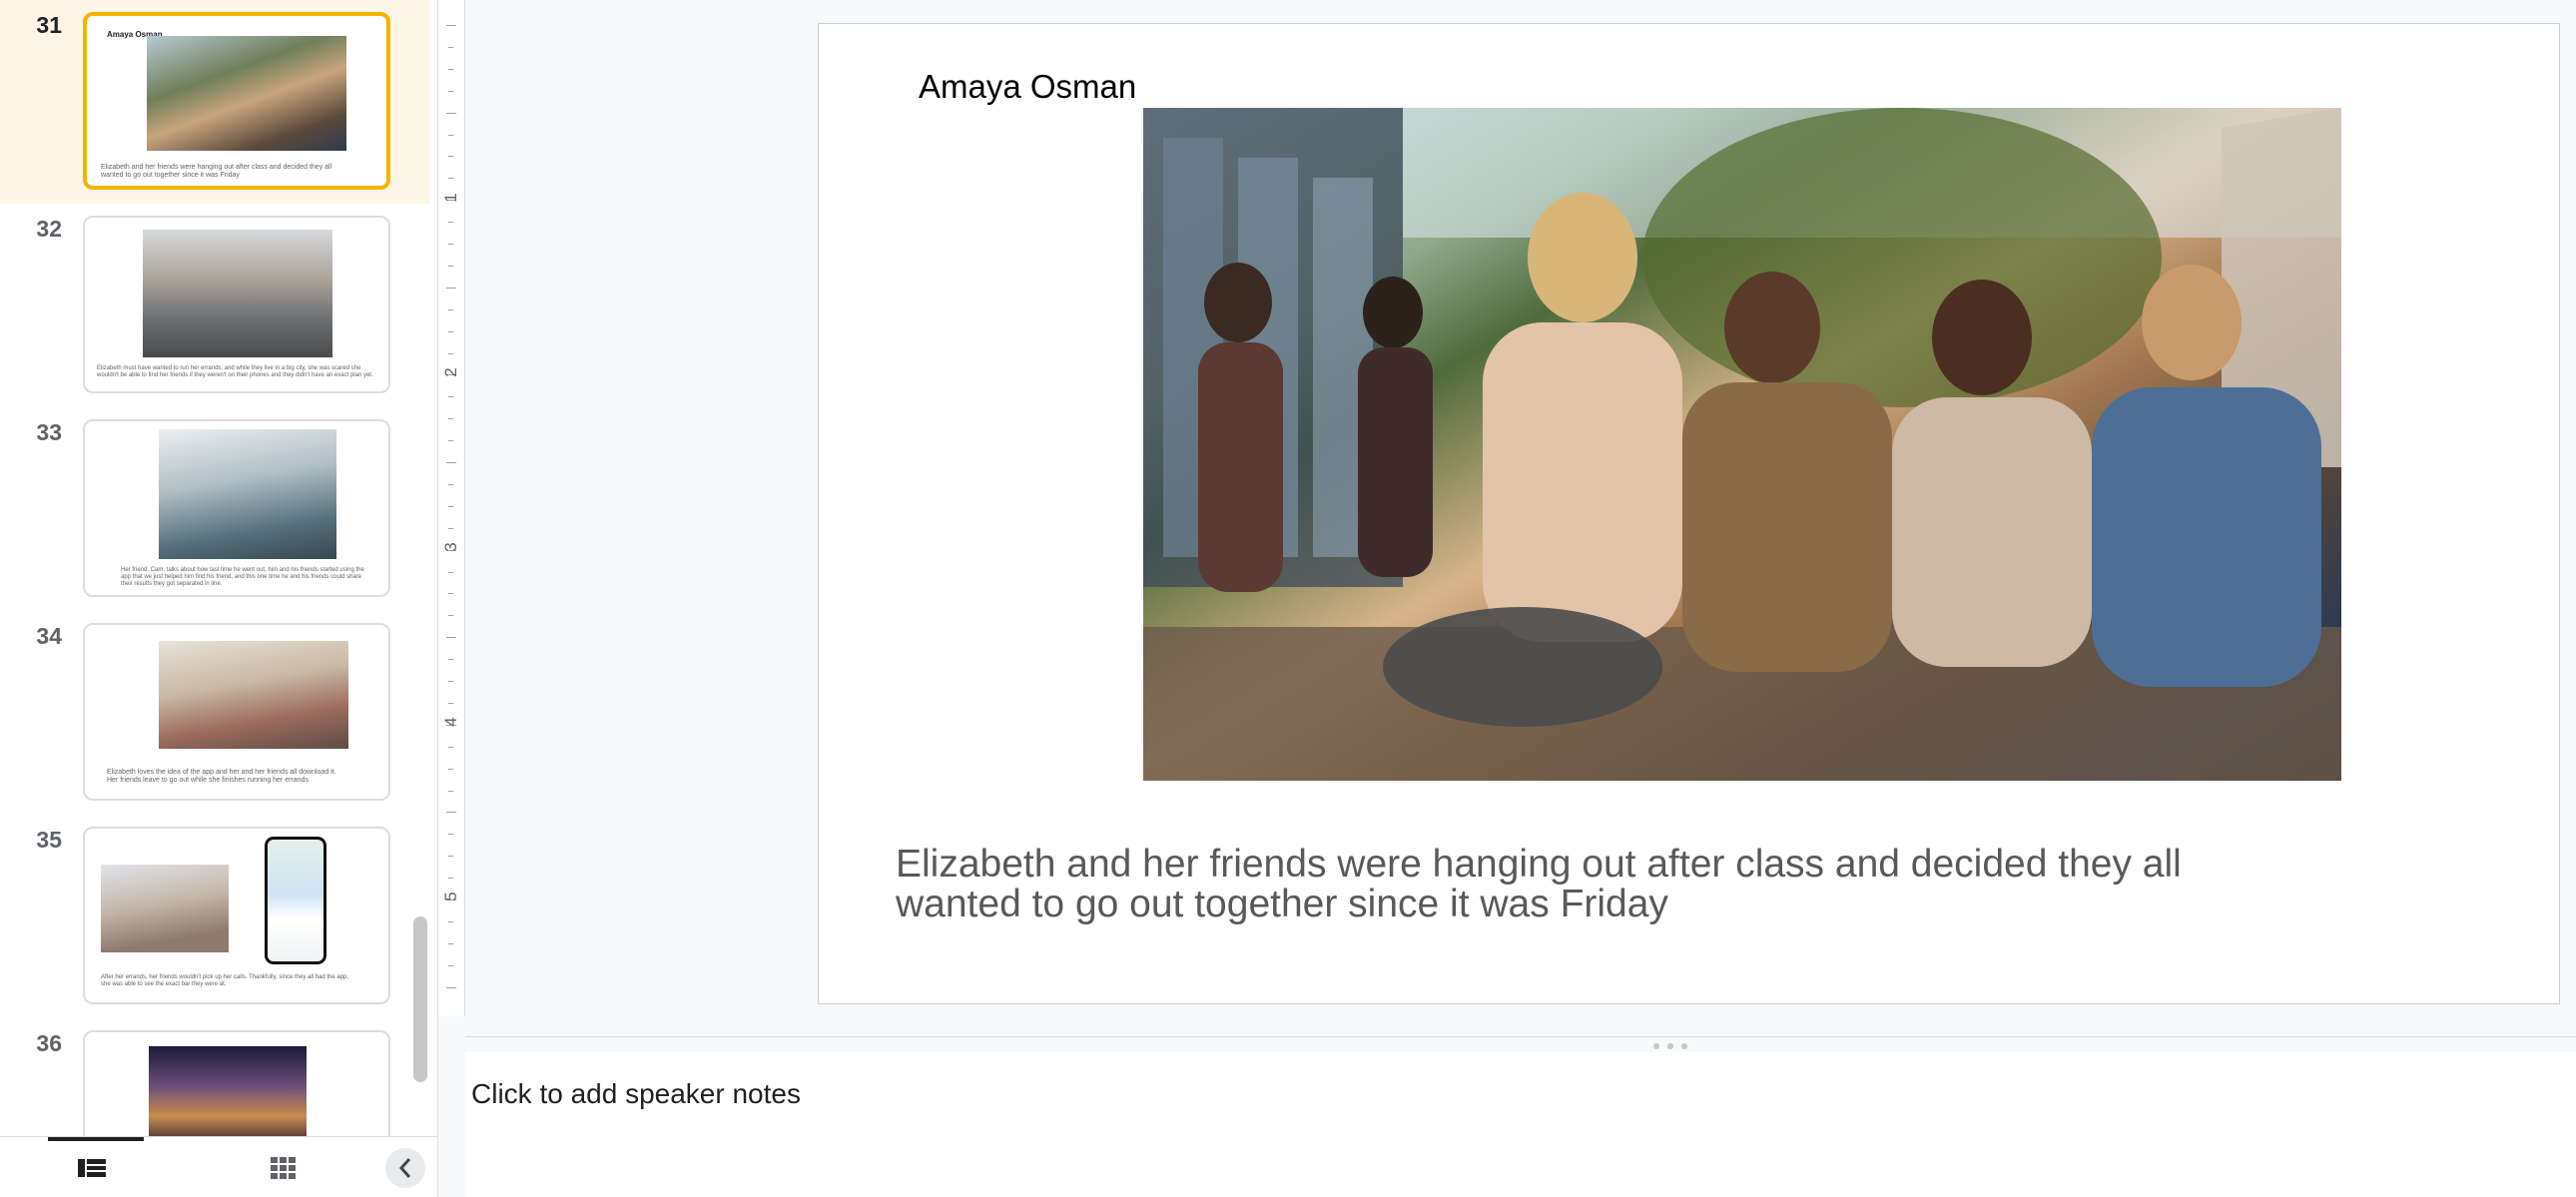 Image resolution: width=2576 pixels, height=1197 pixels. What do you see at coordinates (1520, 1045) in the screenshot?
I see `notes-resize-handle` at bounding box center [1520, 1045].